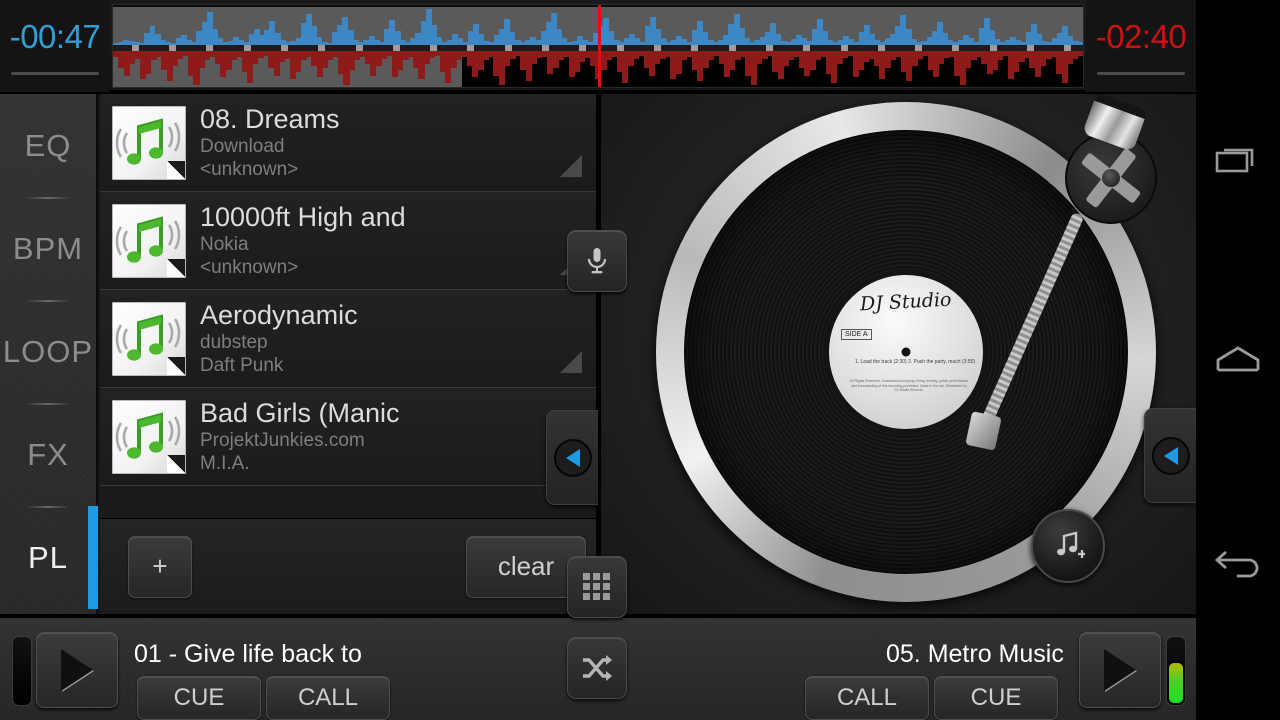  I want to click on waveform-bar, so click(1080, 53).